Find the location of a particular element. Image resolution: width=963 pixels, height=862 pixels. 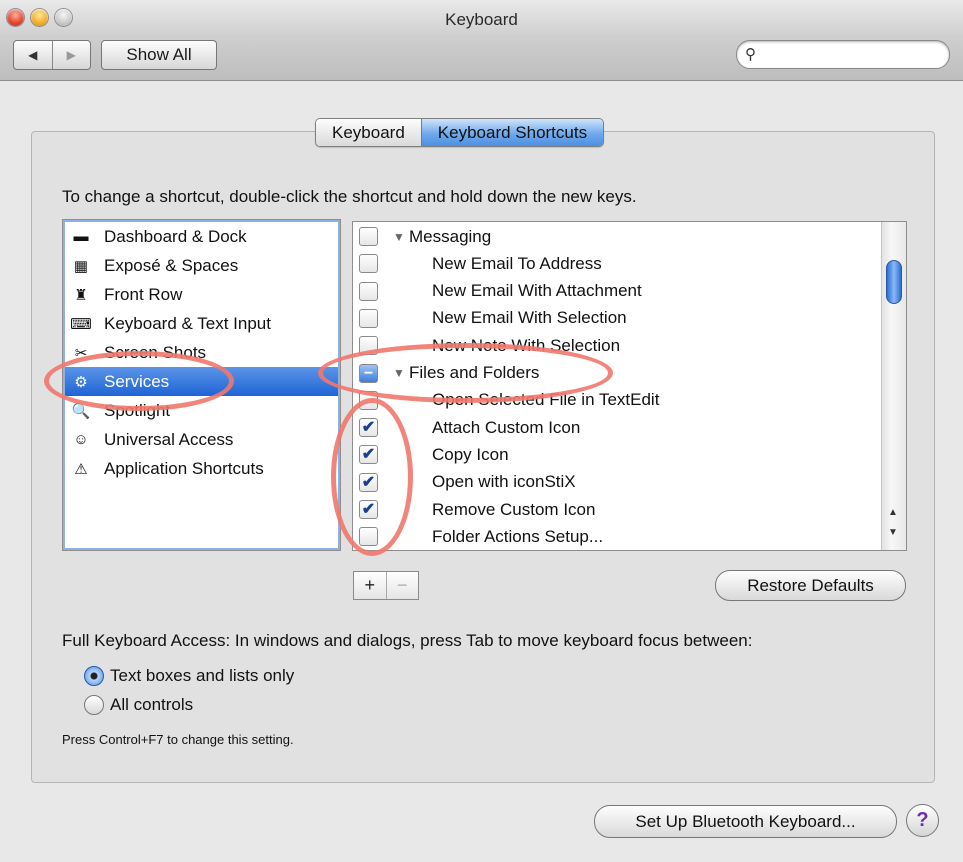

service-row: ✔ Remove Custom Icon is located at coordinates (618, 509).